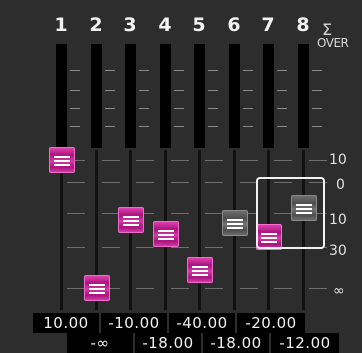 The image size is (362, 353). I want to click on channel-number: 3, so click(130, 25).